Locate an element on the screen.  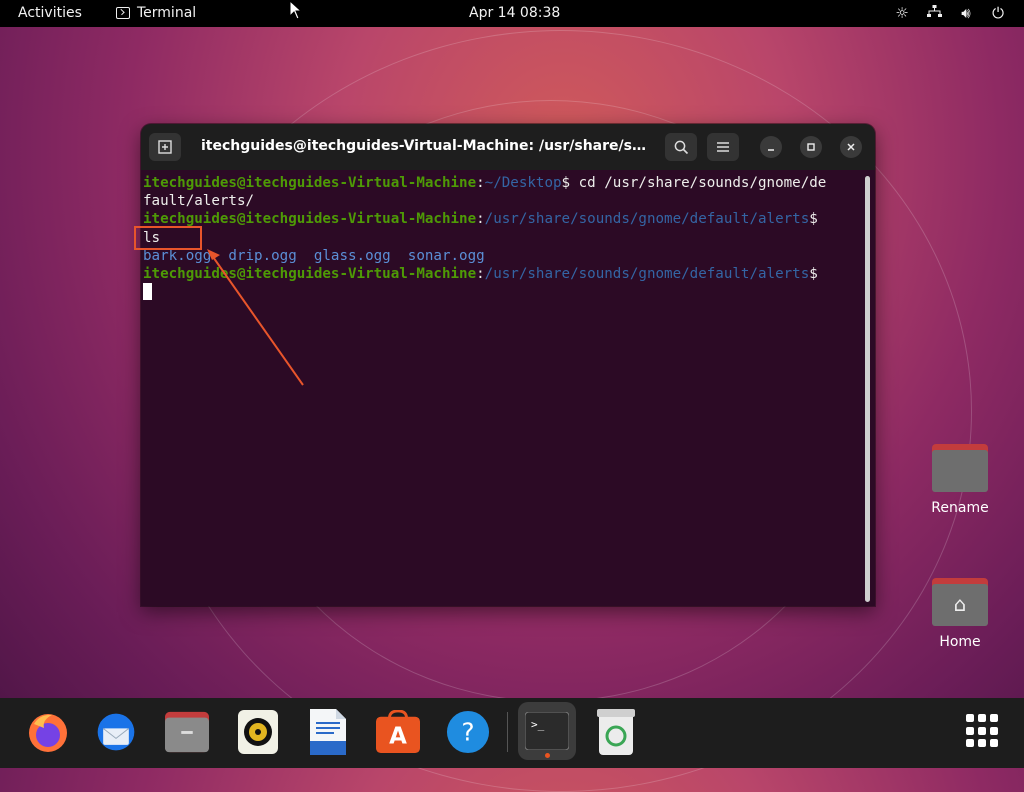
help-icon: ? is located at coordinates (468, 732).